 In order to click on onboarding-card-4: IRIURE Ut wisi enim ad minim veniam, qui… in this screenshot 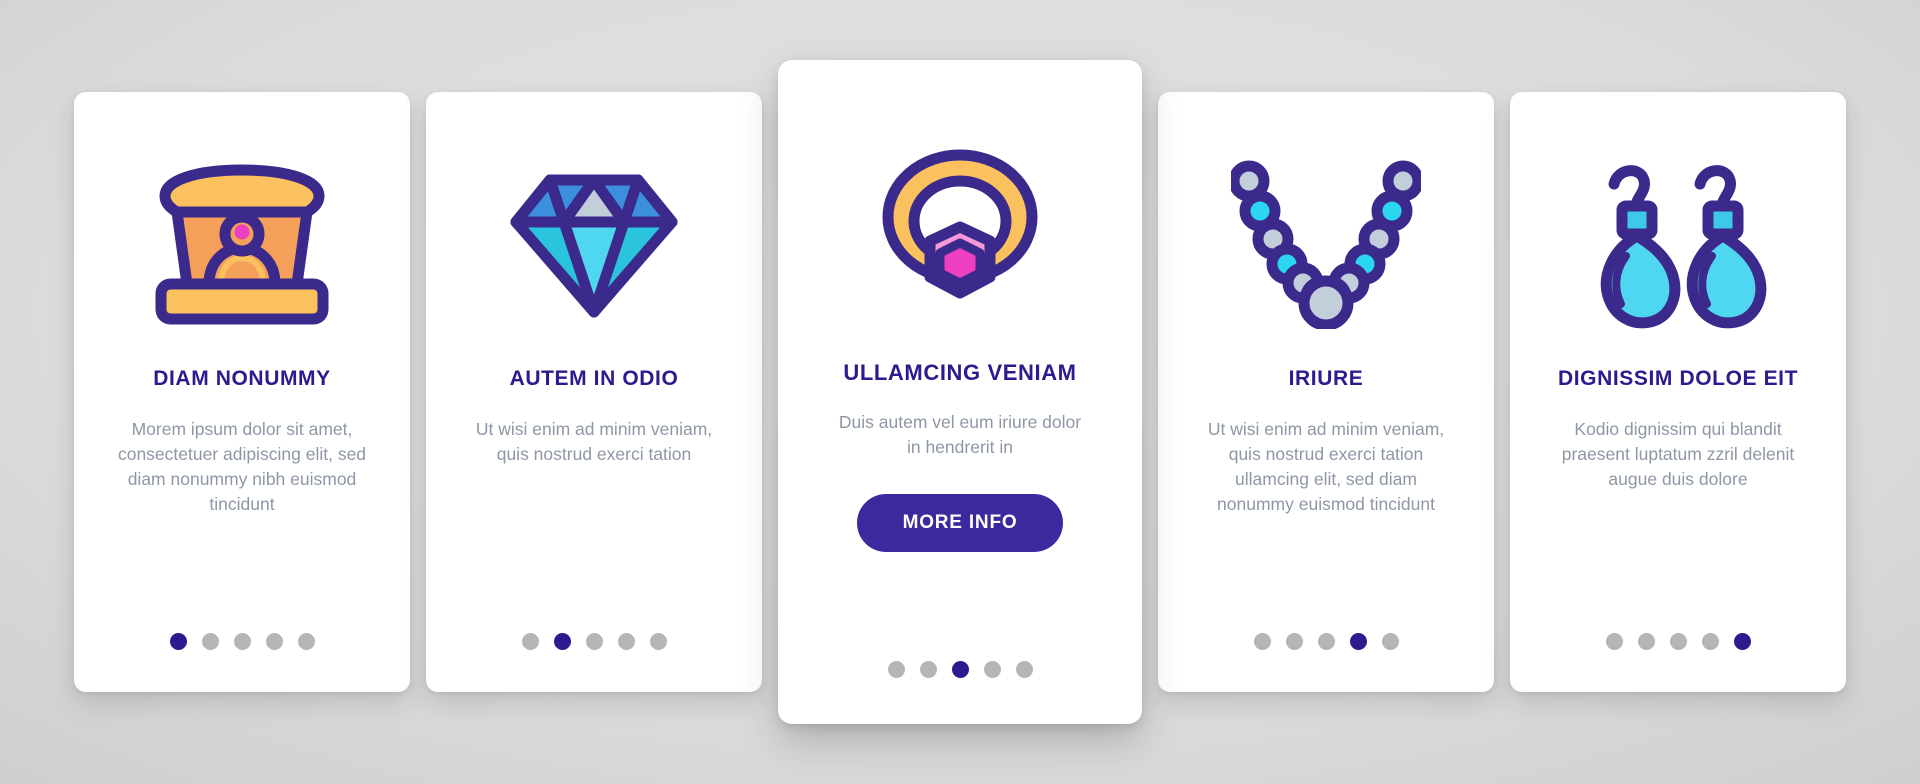, I will do `click(1326, 392)`.